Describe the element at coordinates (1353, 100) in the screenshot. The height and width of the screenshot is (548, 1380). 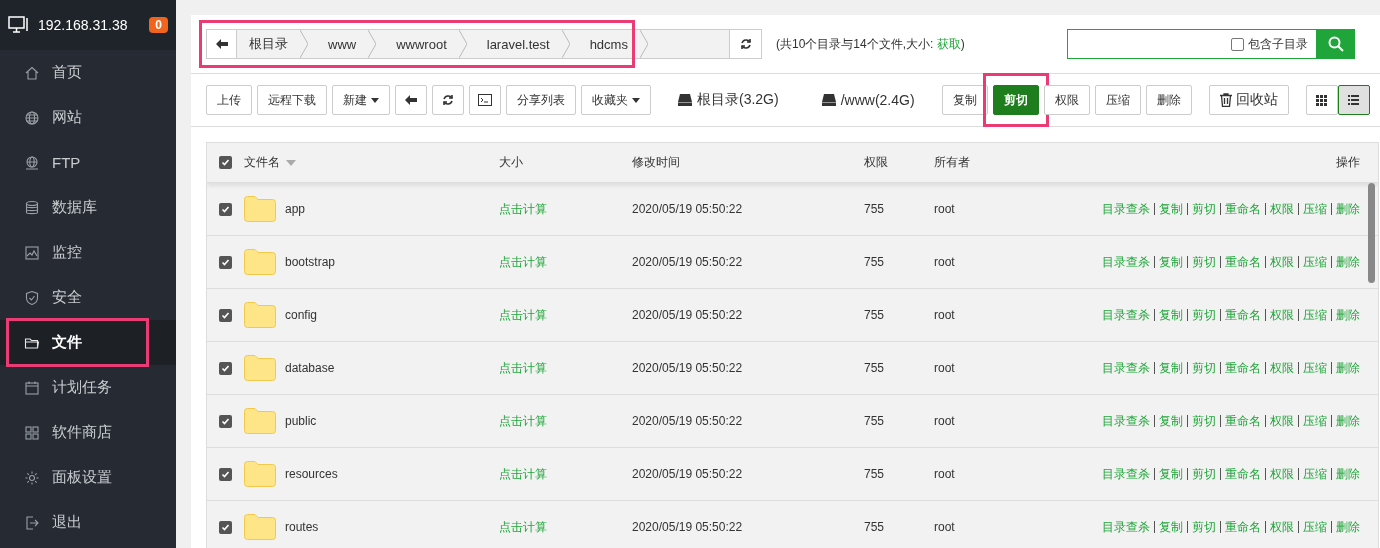
I see `list-view-button` at that location.